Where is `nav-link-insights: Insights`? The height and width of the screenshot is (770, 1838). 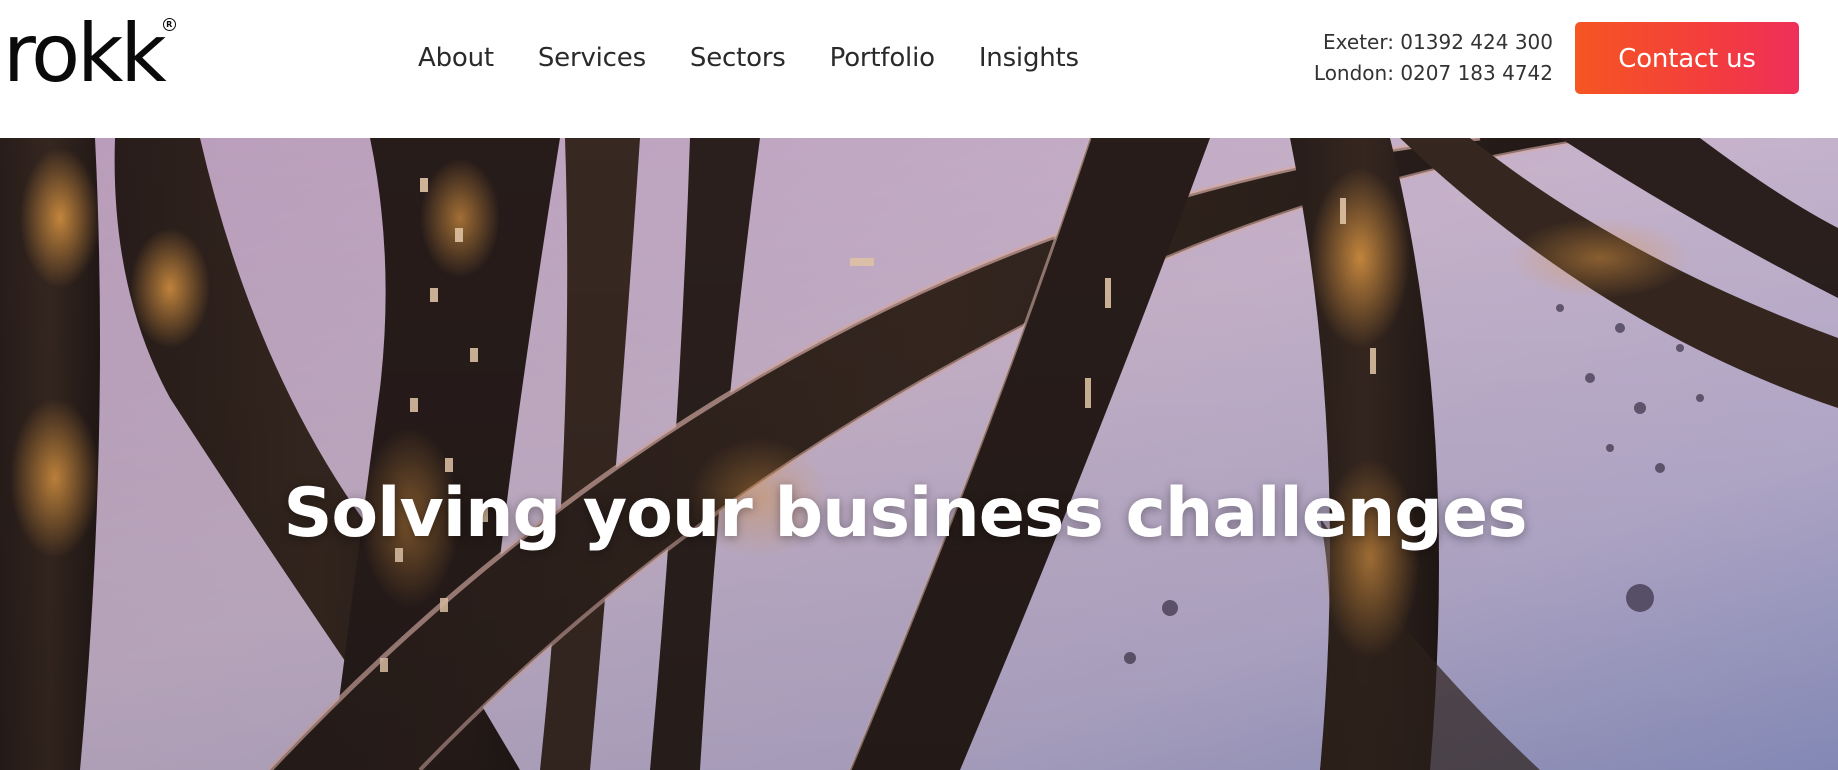 nav-link-insights: Insights is located at coordinates (1029, 58).